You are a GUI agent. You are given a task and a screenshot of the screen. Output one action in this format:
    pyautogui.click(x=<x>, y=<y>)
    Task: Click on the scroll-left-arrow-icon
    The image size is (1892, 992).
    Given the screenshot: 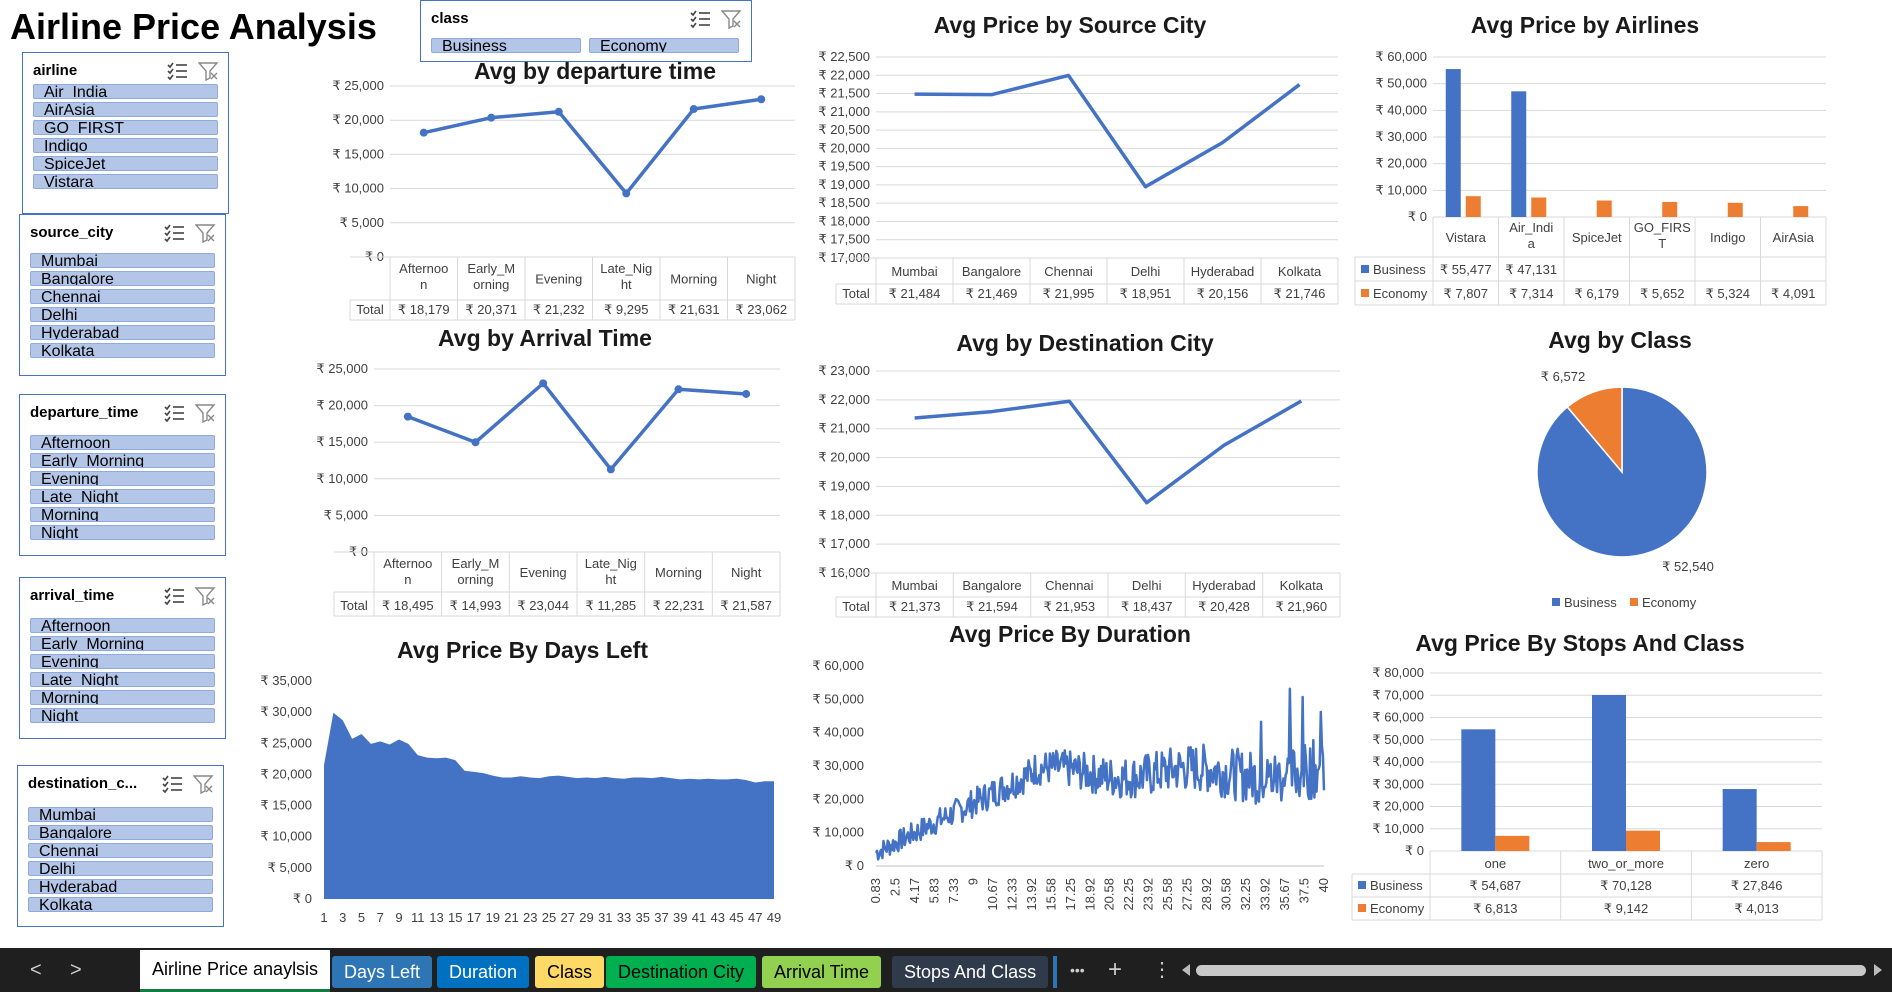 What is the action you would take?
    pyautogui.click(x=1186, y=970)
    